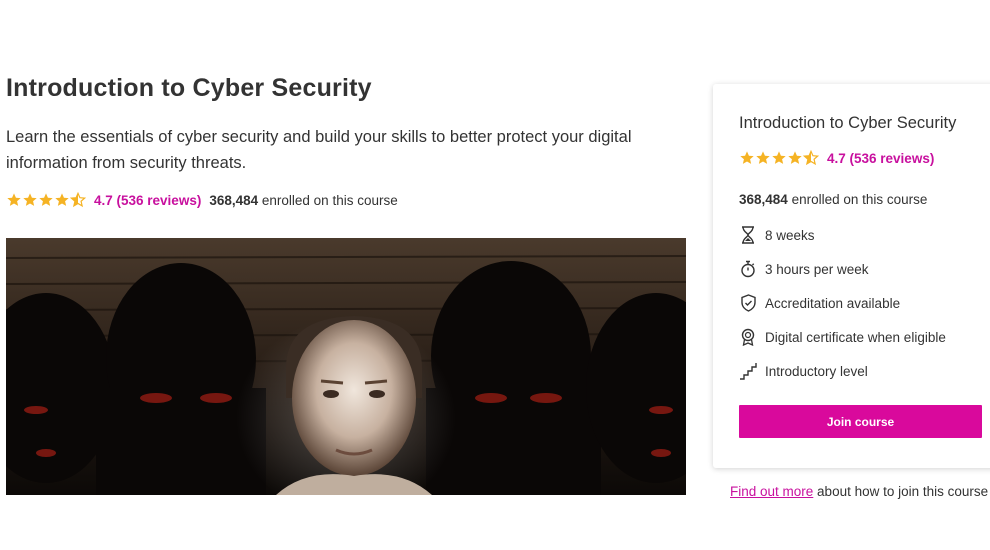 Image resolution: width=990 pixels, height=550 pixels. I want to click on feature-weekly-hours: 3 hours per week, so click(804, 269).